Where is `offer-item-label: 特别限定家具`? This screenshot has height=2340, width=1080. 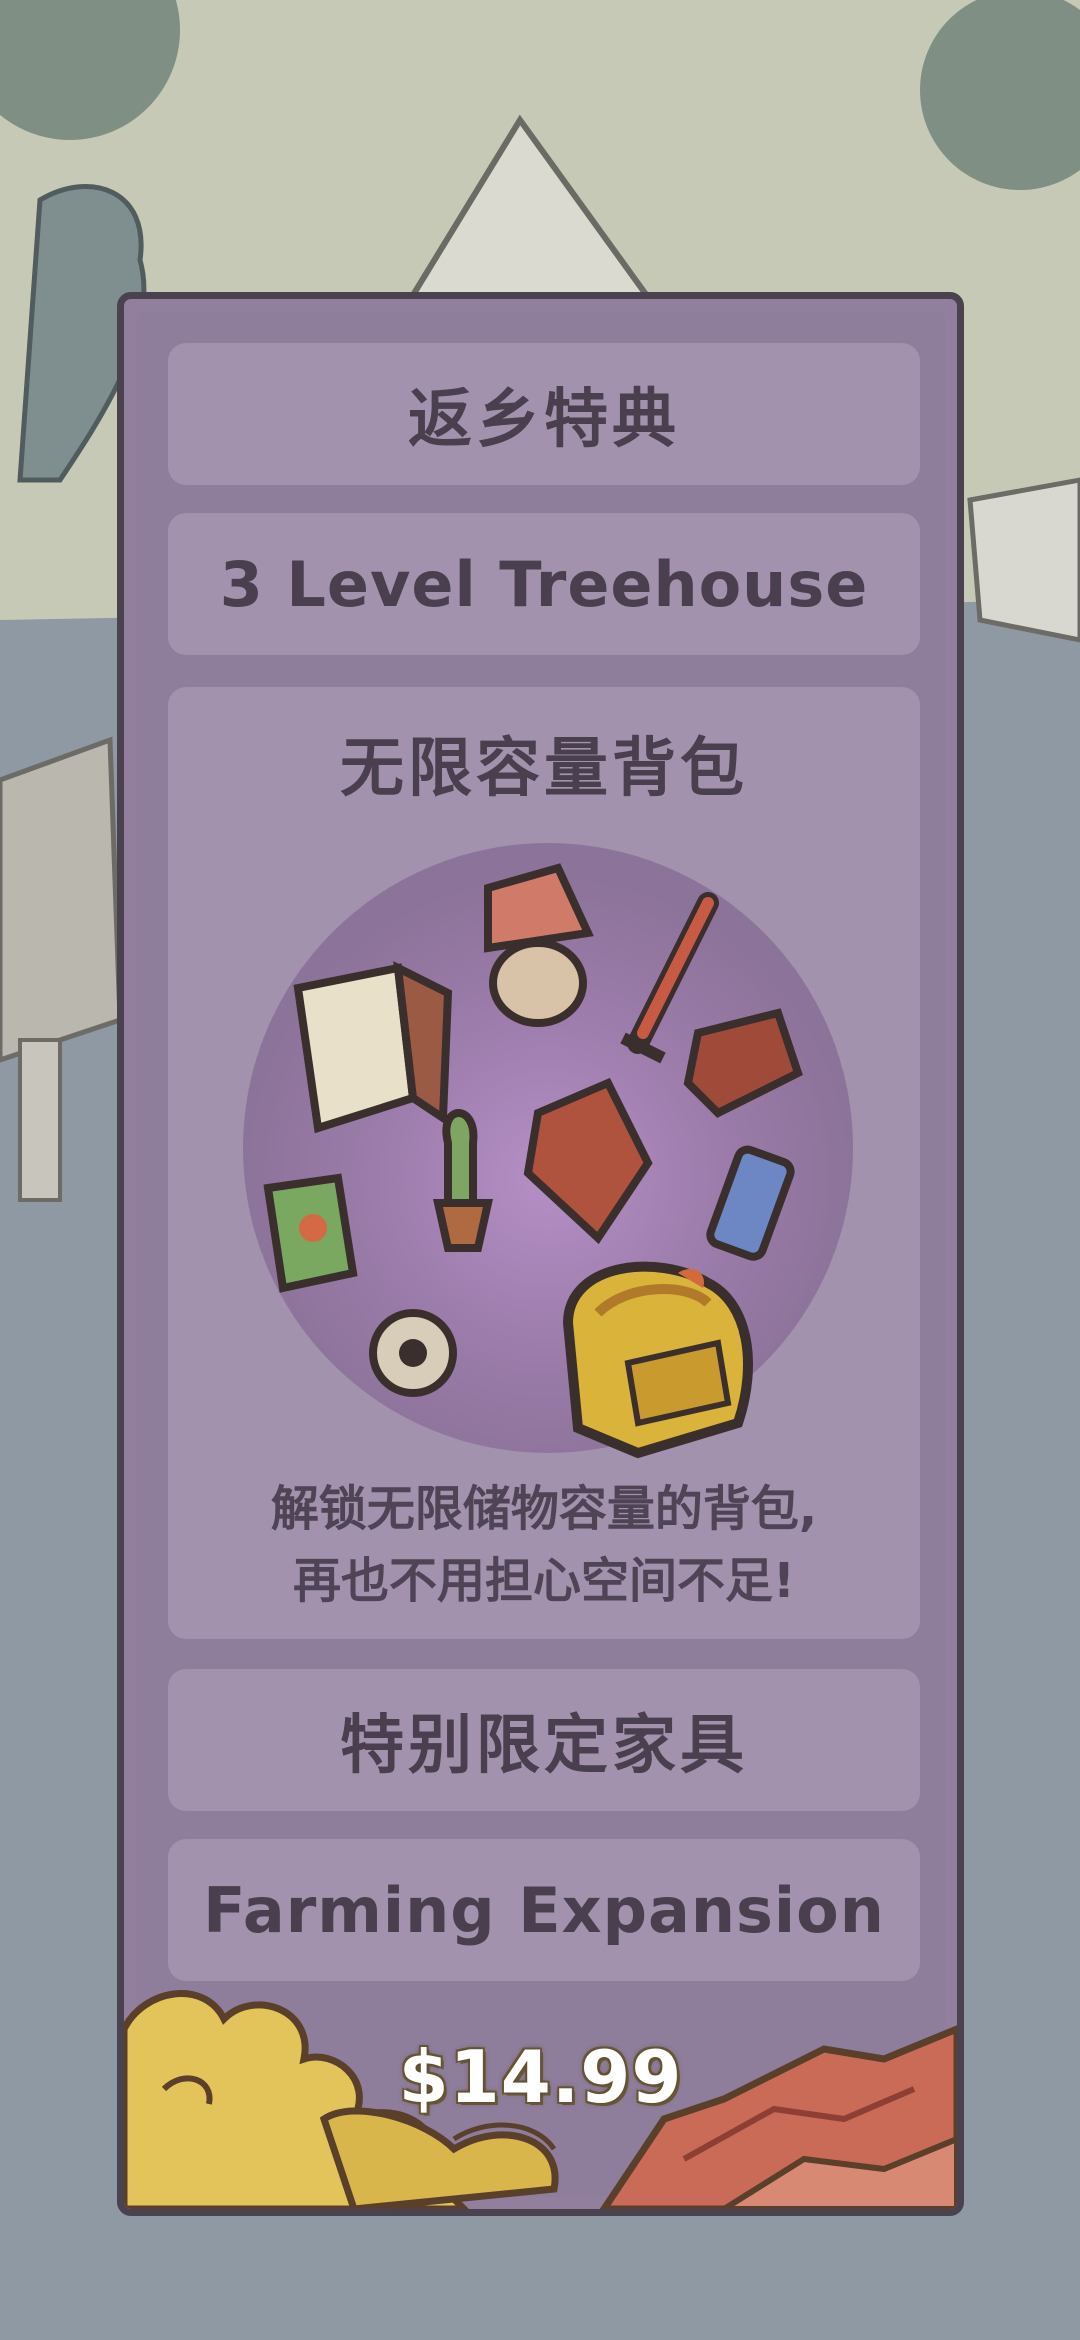
offer-item-label: 特别限定家具 is located at coordinates (544, 1746).